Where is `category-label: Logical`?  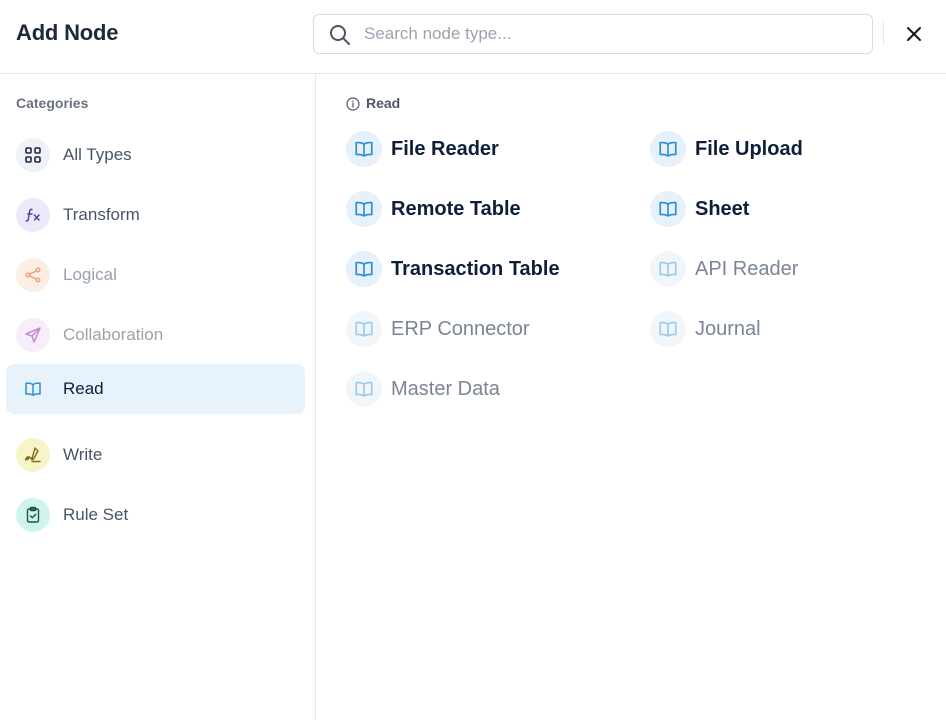 category-label: Logical is located at coordinates (90, 274).